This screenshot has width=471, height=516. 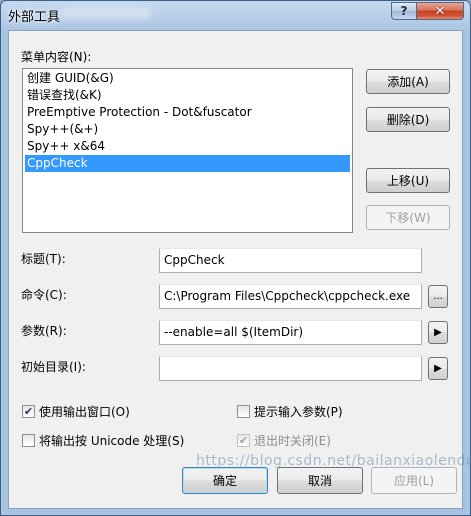 What do you see at coordinates (235, 15) in the screenshot?
I see `title-bar: 外部工具 ? ✕` at bounding box center [235, 15].